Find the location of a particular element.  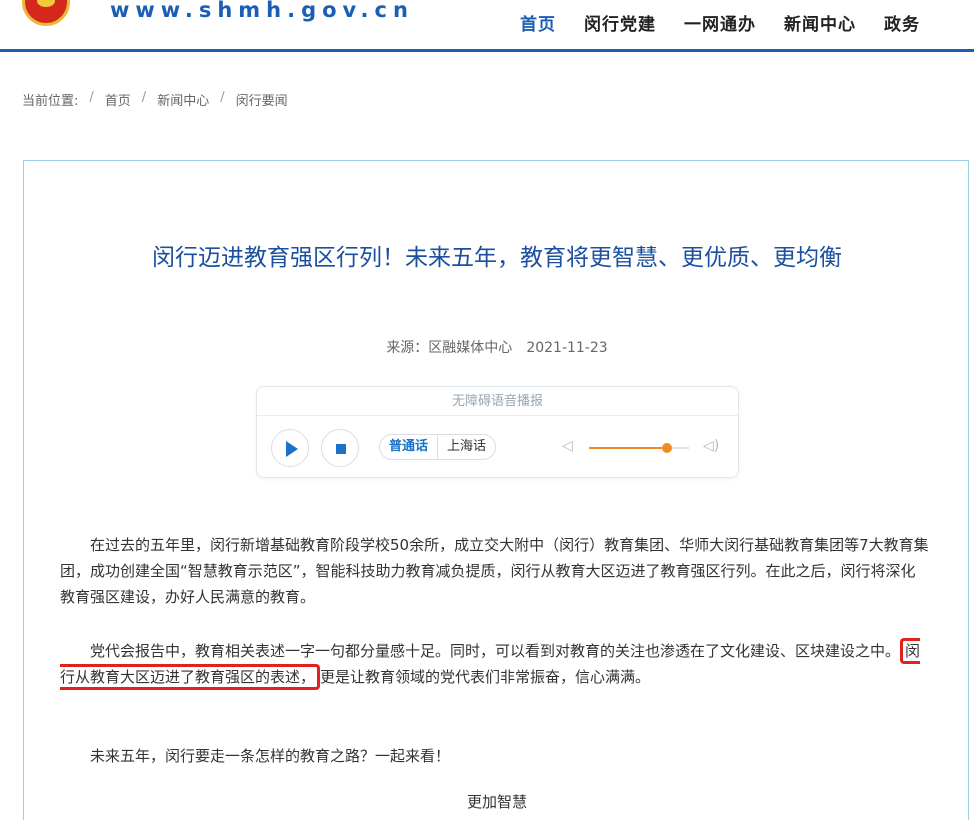

audio-player-title: 无障碍语音播报 is located at coordinates (497, 401).